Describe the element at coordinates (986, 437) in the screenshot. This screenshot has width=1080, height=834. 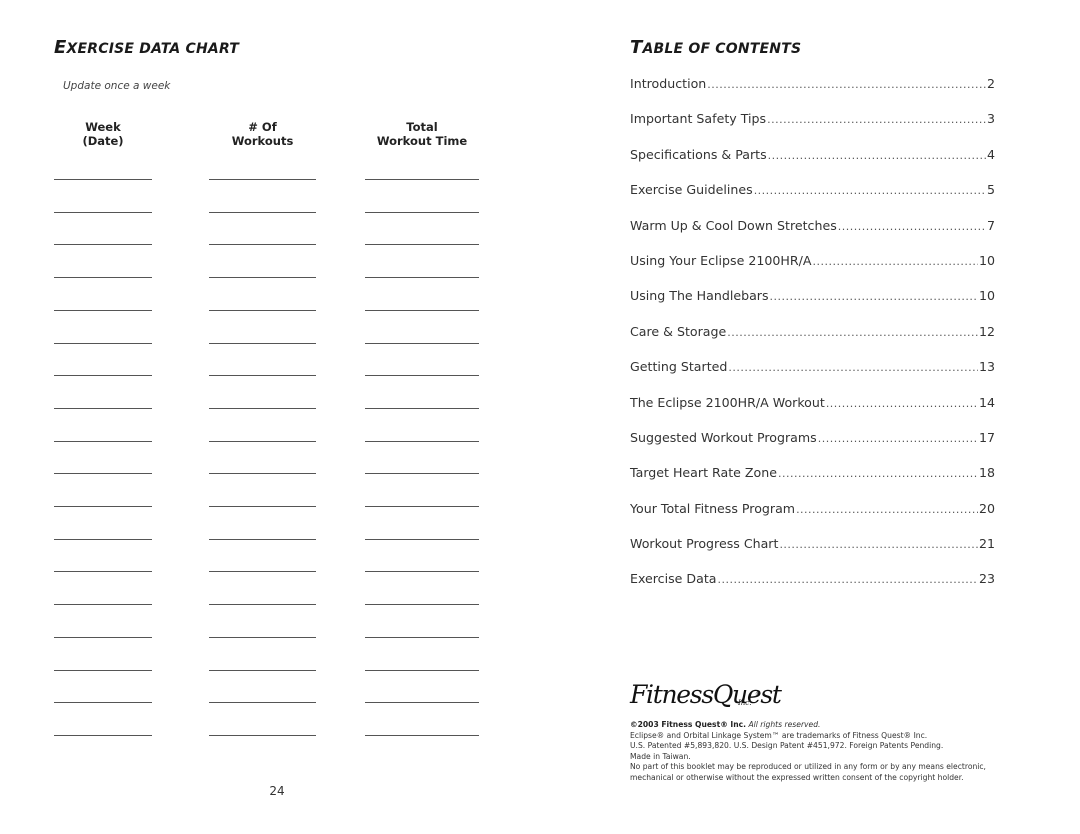
I see `toc-entry-page: 17` at that location.